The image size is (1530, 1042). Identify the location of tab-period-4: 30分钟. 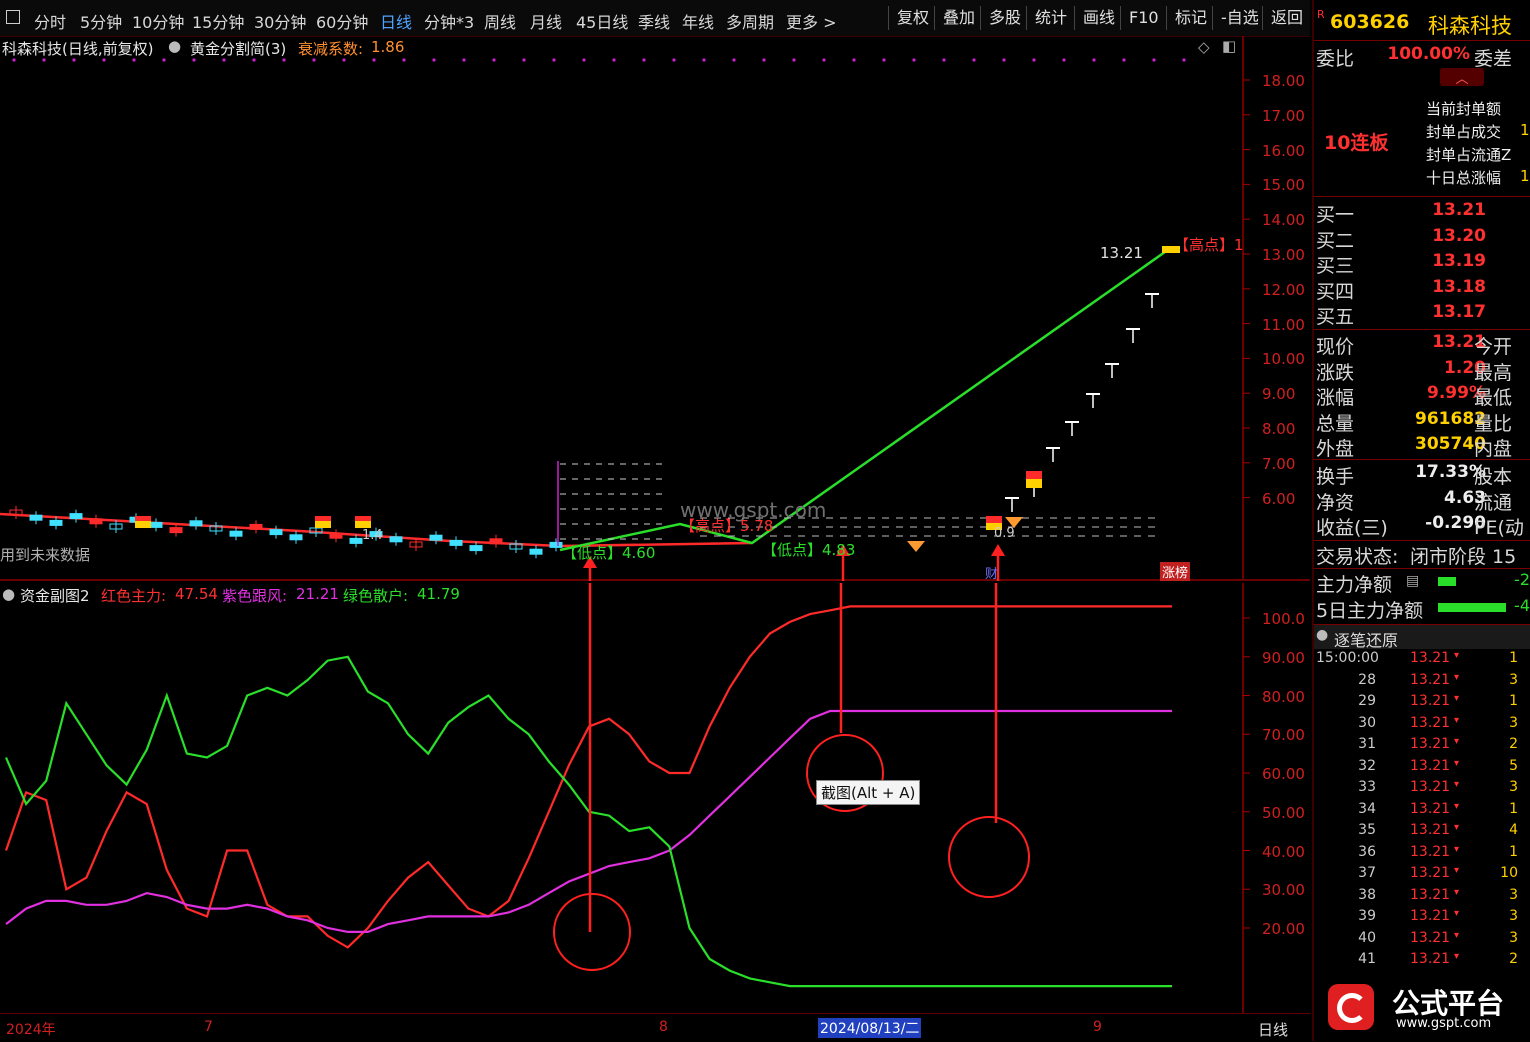
(280, 21).